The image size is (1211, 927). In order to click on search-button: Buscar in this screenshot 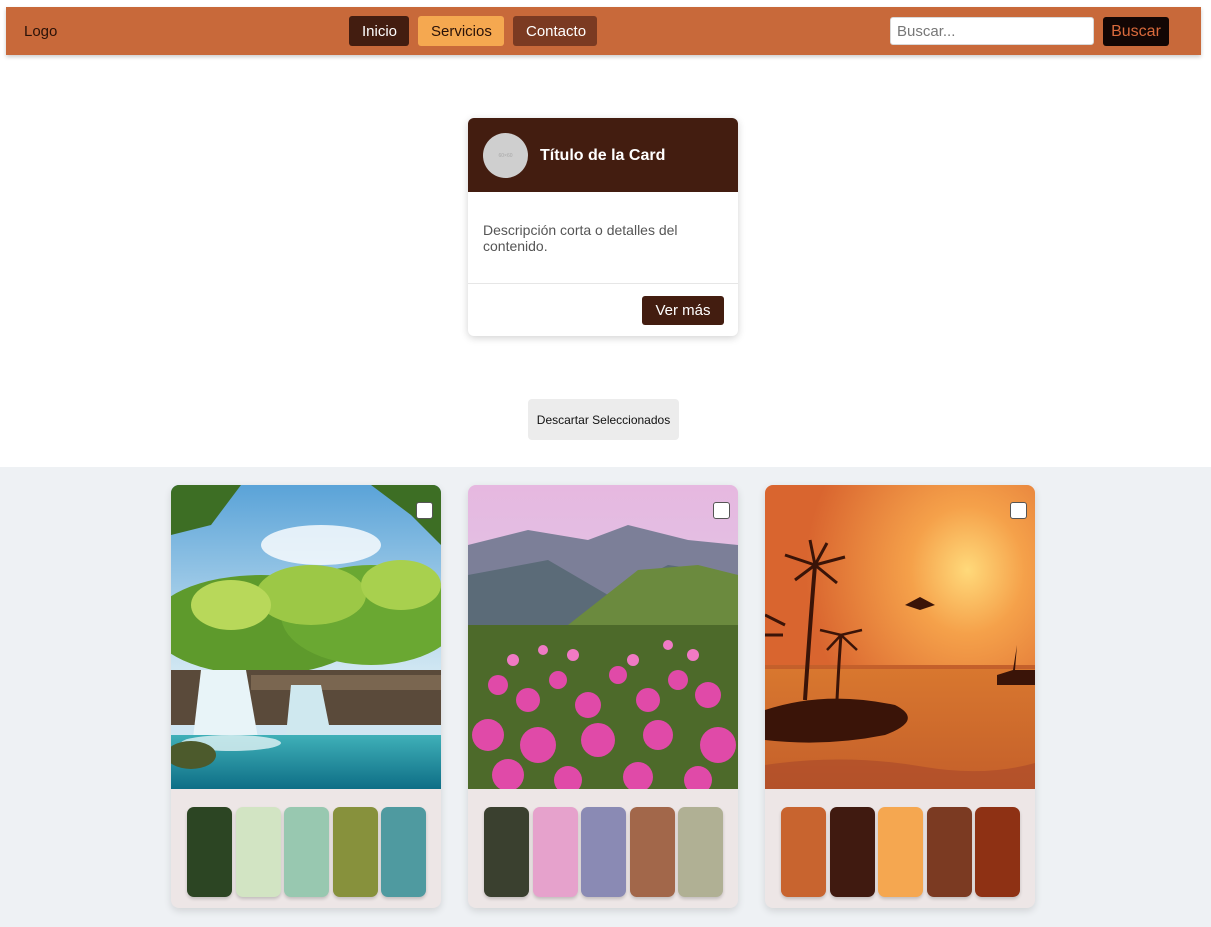, I will do `click(1136, 31)`.